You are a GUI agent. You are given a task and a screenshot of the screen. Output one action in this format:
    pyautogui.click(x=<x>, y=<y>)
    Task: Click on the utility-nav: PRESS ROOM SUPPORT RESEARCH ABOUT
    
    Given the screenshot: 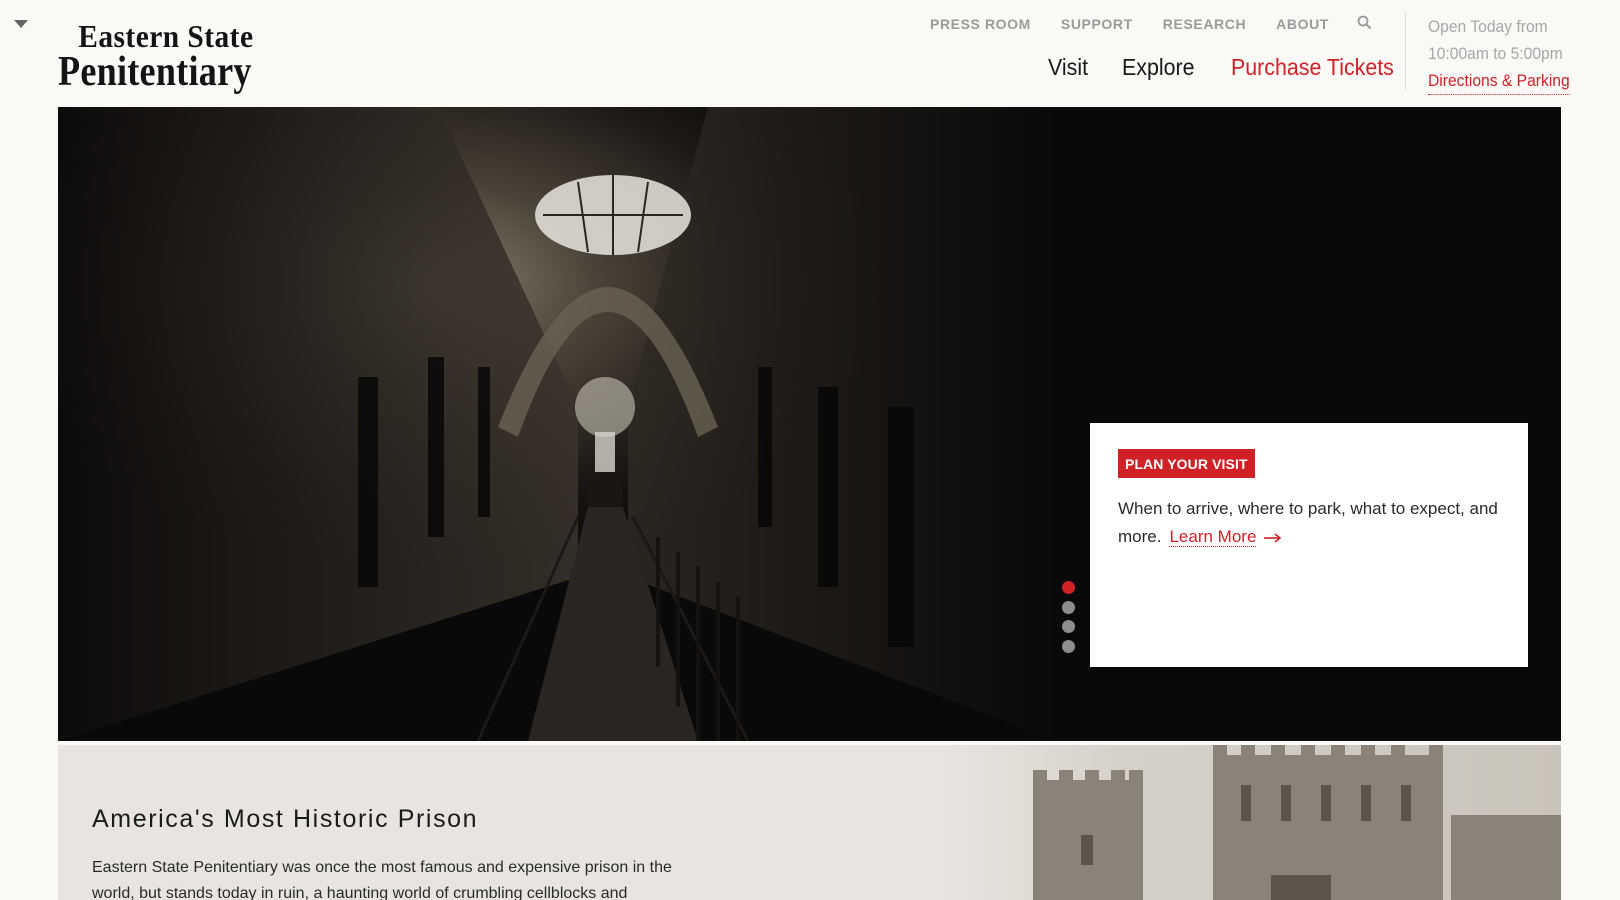 What is the action you would take?
    pyautogui.click(x=1151, y=23)
    